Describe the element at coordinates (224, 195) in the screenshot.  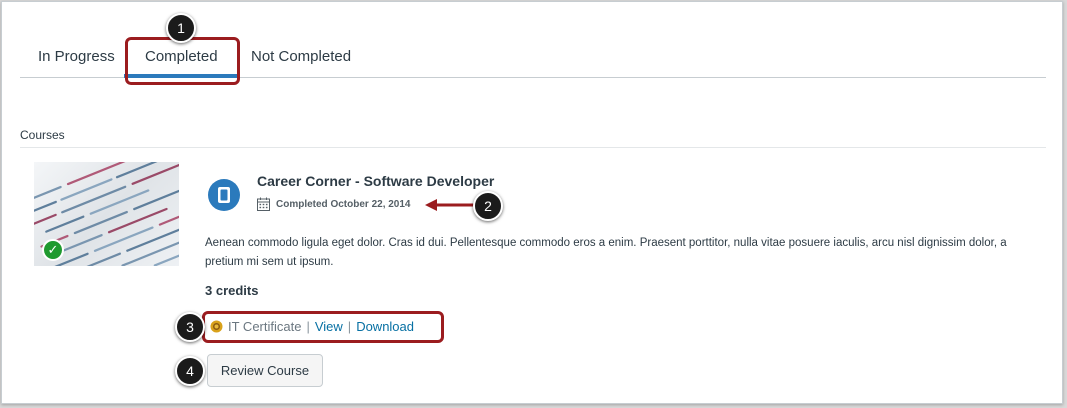
I see `course-icon` at that location.